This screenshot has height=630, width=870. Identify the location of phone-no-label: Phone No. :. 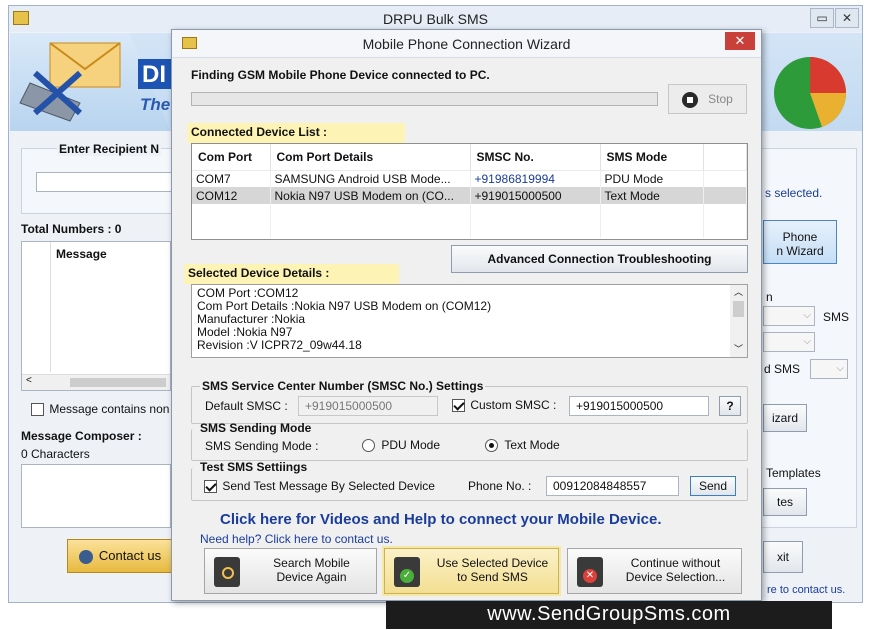
(500, 486).